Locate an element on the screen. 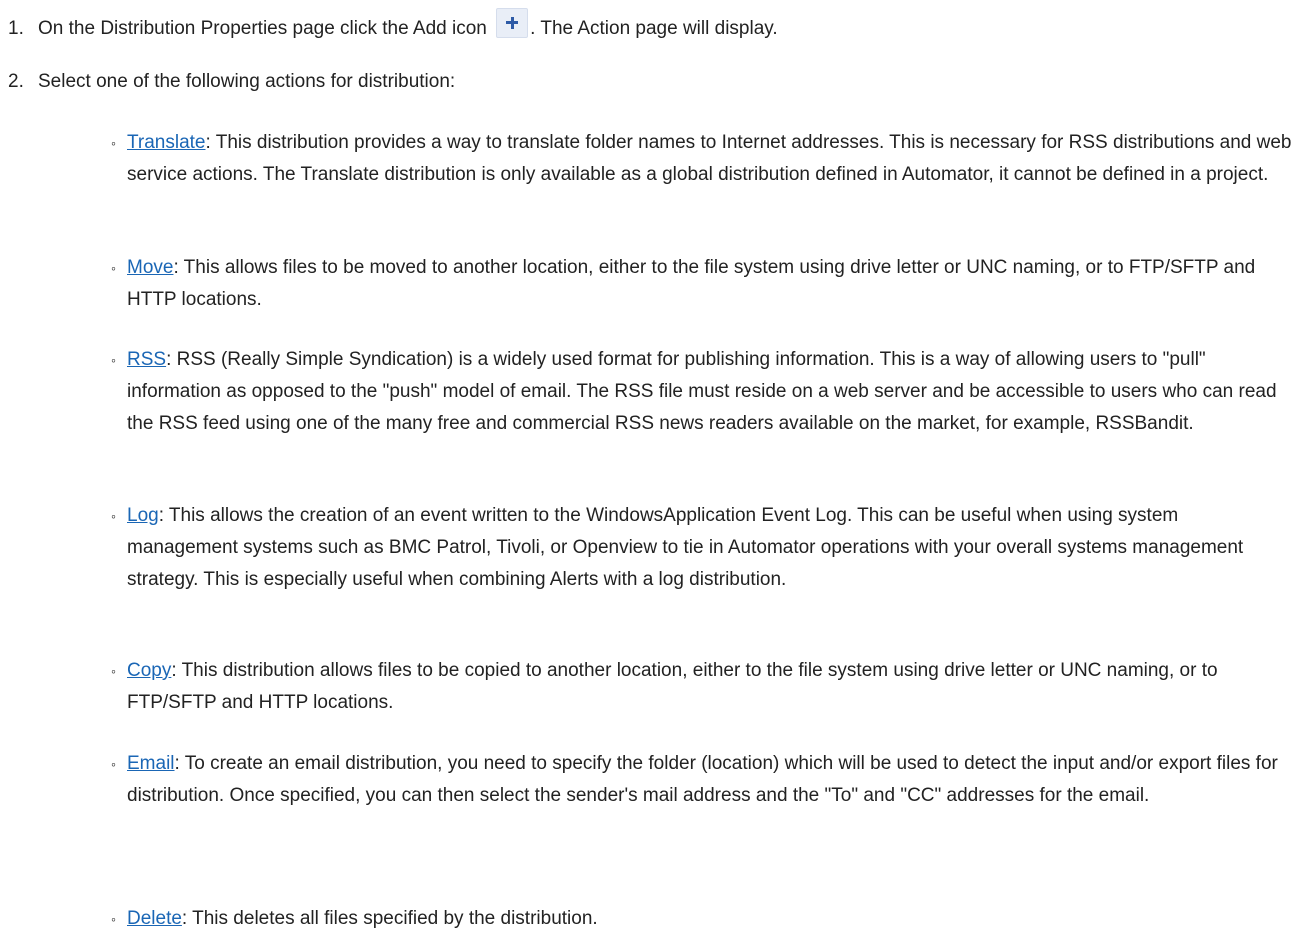  step-number: 1. is located at coordinates (16, 28).